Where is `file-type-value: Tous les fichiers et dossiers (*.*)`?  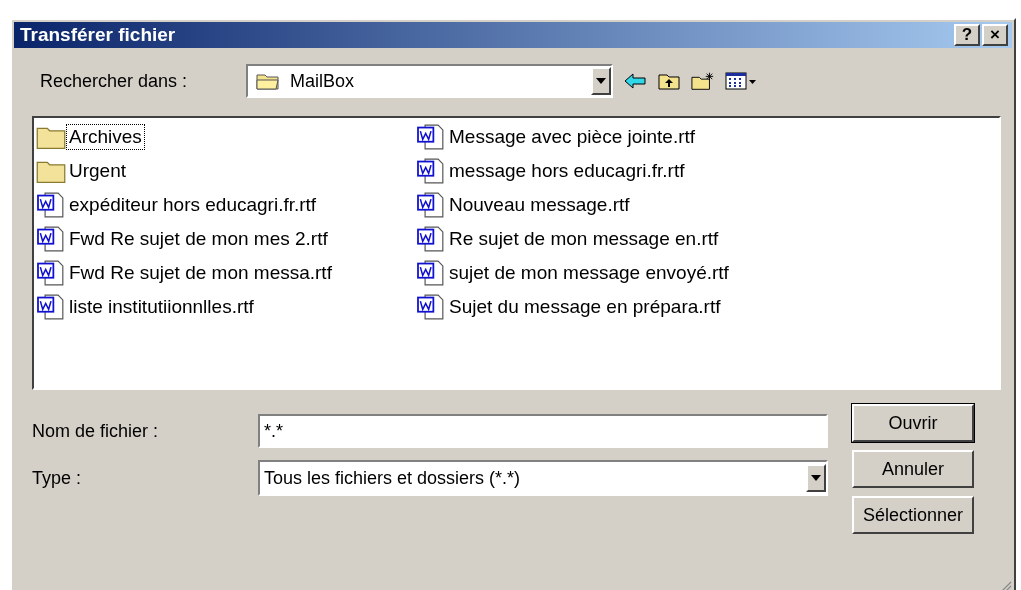
file-type-value: Tous les fichiers et dossiers (*.*) is located at coordinates (392, 478).